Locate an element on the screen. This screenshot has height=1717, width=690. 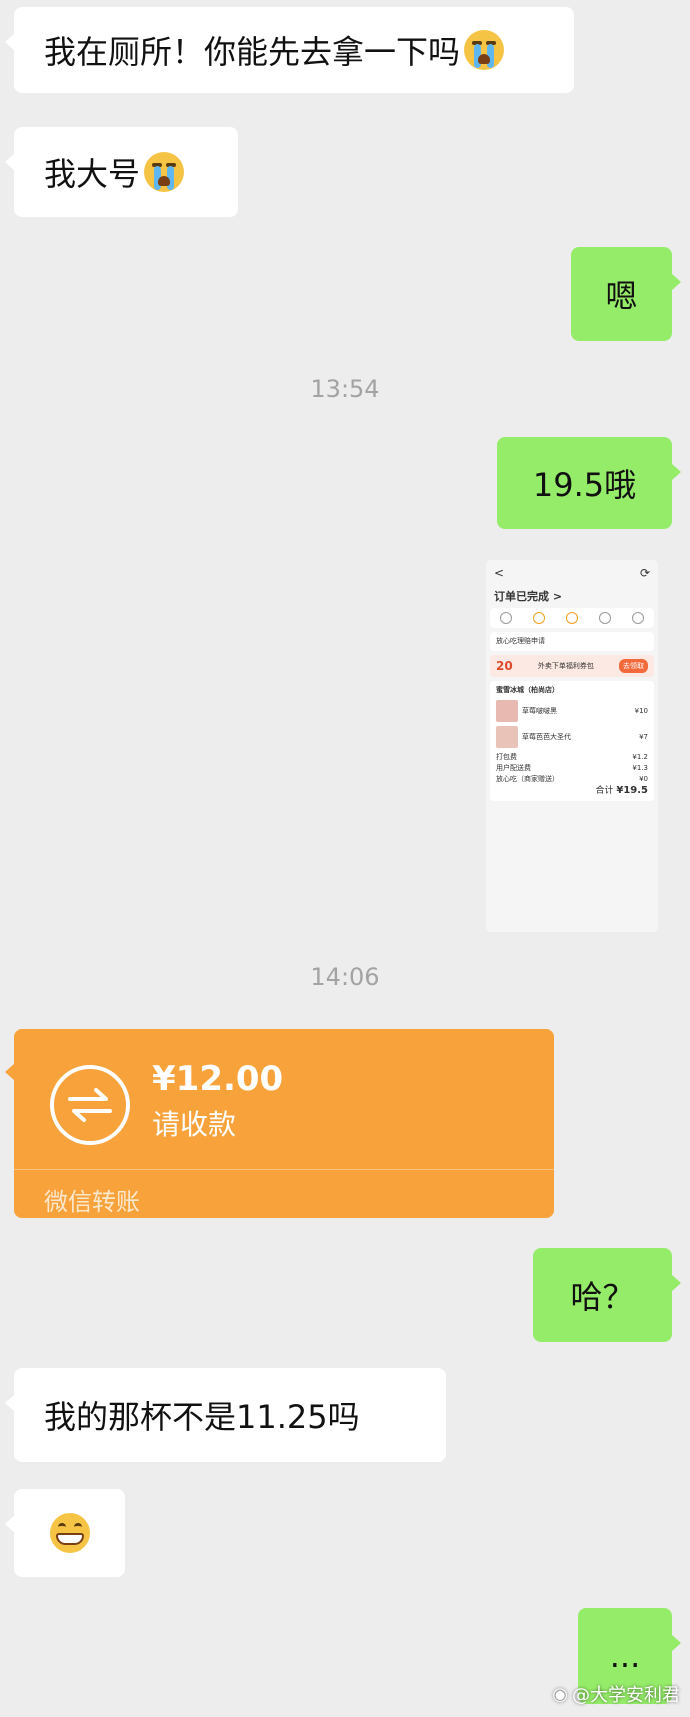
message-received-1: 我在厕所！你能先去拿一下吗 is located at coordinates (289, 50).